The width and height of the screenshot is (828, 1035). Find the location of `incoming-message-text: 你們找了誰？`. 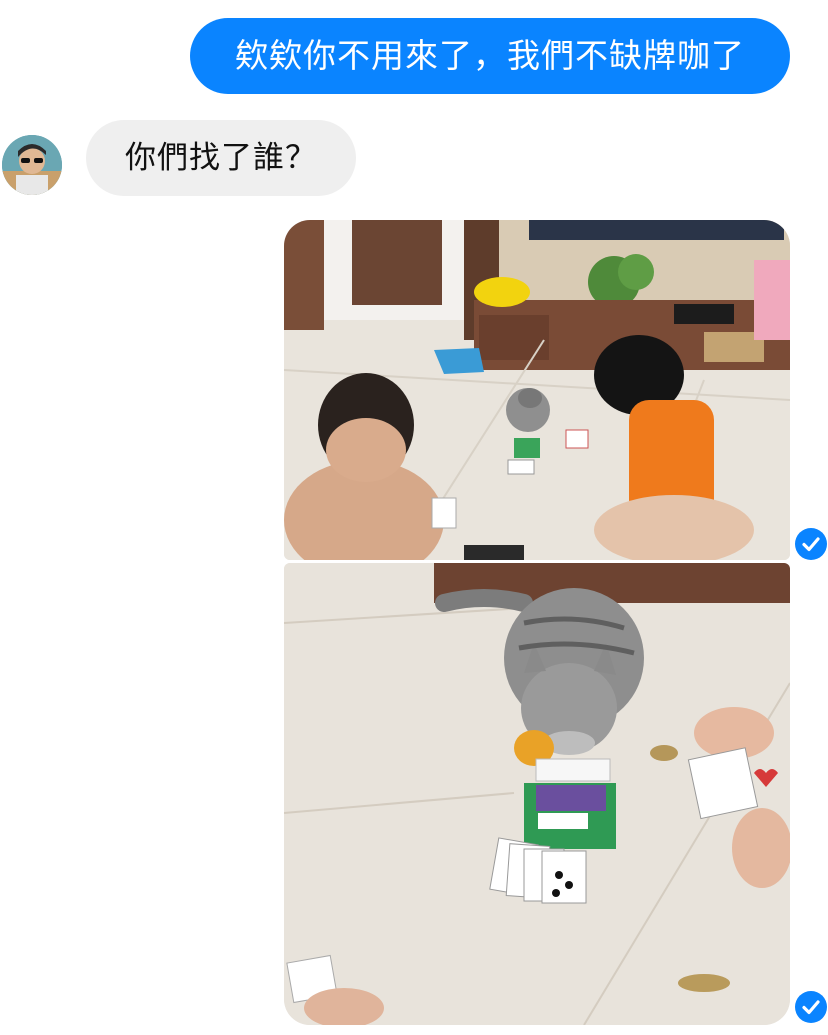

incoming-message-text: 你們找了誰？ is located at coordinates (221, 158).